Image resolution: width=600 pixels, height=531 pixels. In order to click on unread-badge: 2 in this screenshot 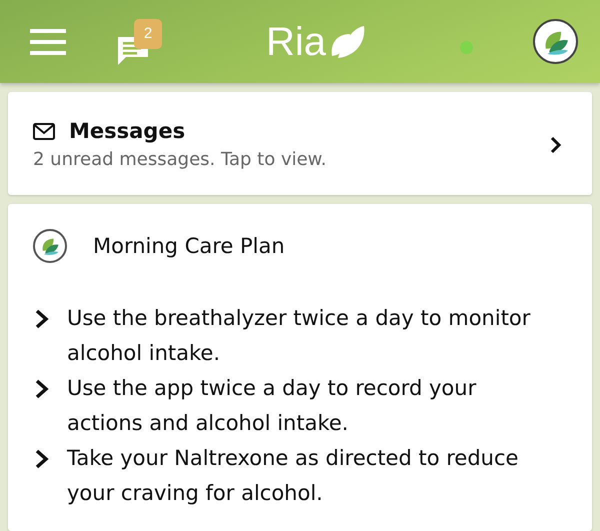, I will do `click(148, 33)`.